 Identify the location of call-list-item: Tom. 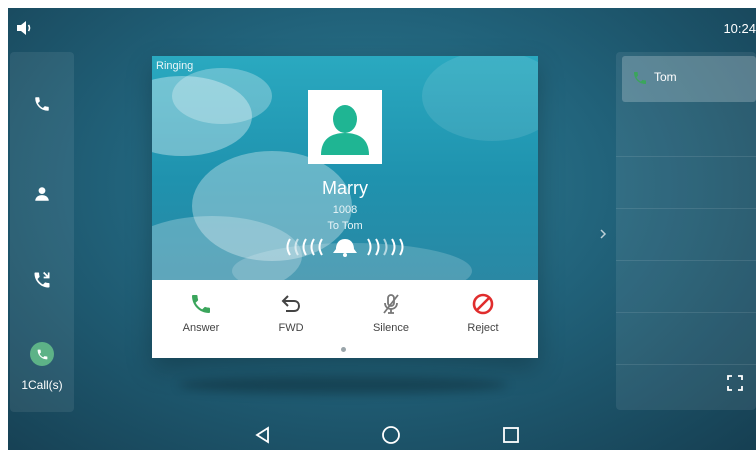
(689, 79).